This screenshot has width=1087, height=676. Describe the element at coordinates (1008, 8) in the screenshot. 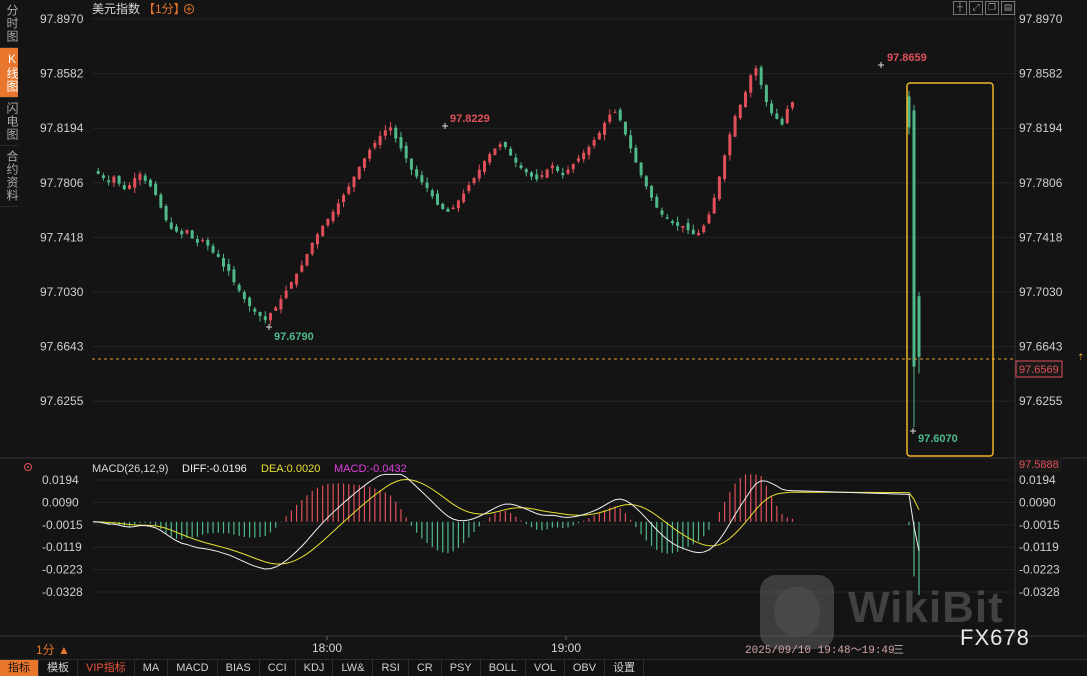

I see `layout-icon: ▤` at that location.